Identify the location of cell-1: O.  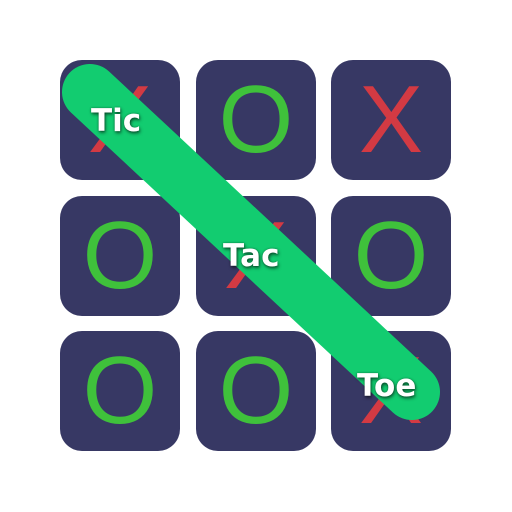
(256, 120).